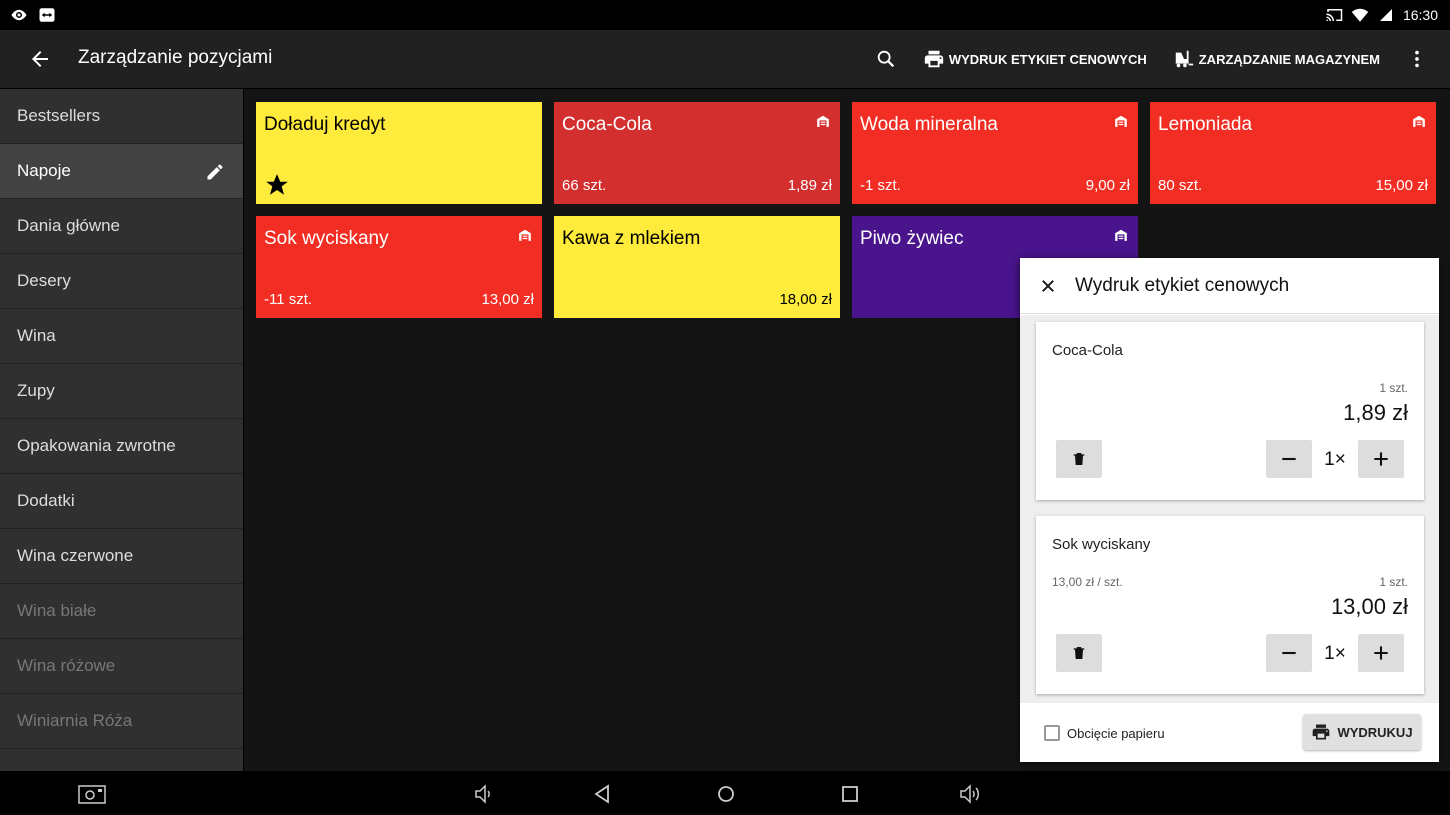 This screenshot has height=815, width=1450. Describe the element at coordinates (809, 185) in the screenshot. I see `tile-price: 1,89 zł` at that location.